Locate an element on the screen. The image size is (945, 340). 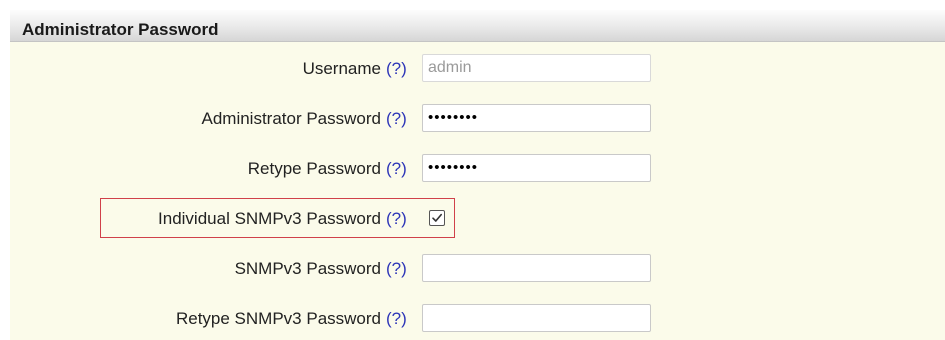
retype-snmpv3-password-label: Retype SNMPv3 Password is located at coordinates (278, 318).